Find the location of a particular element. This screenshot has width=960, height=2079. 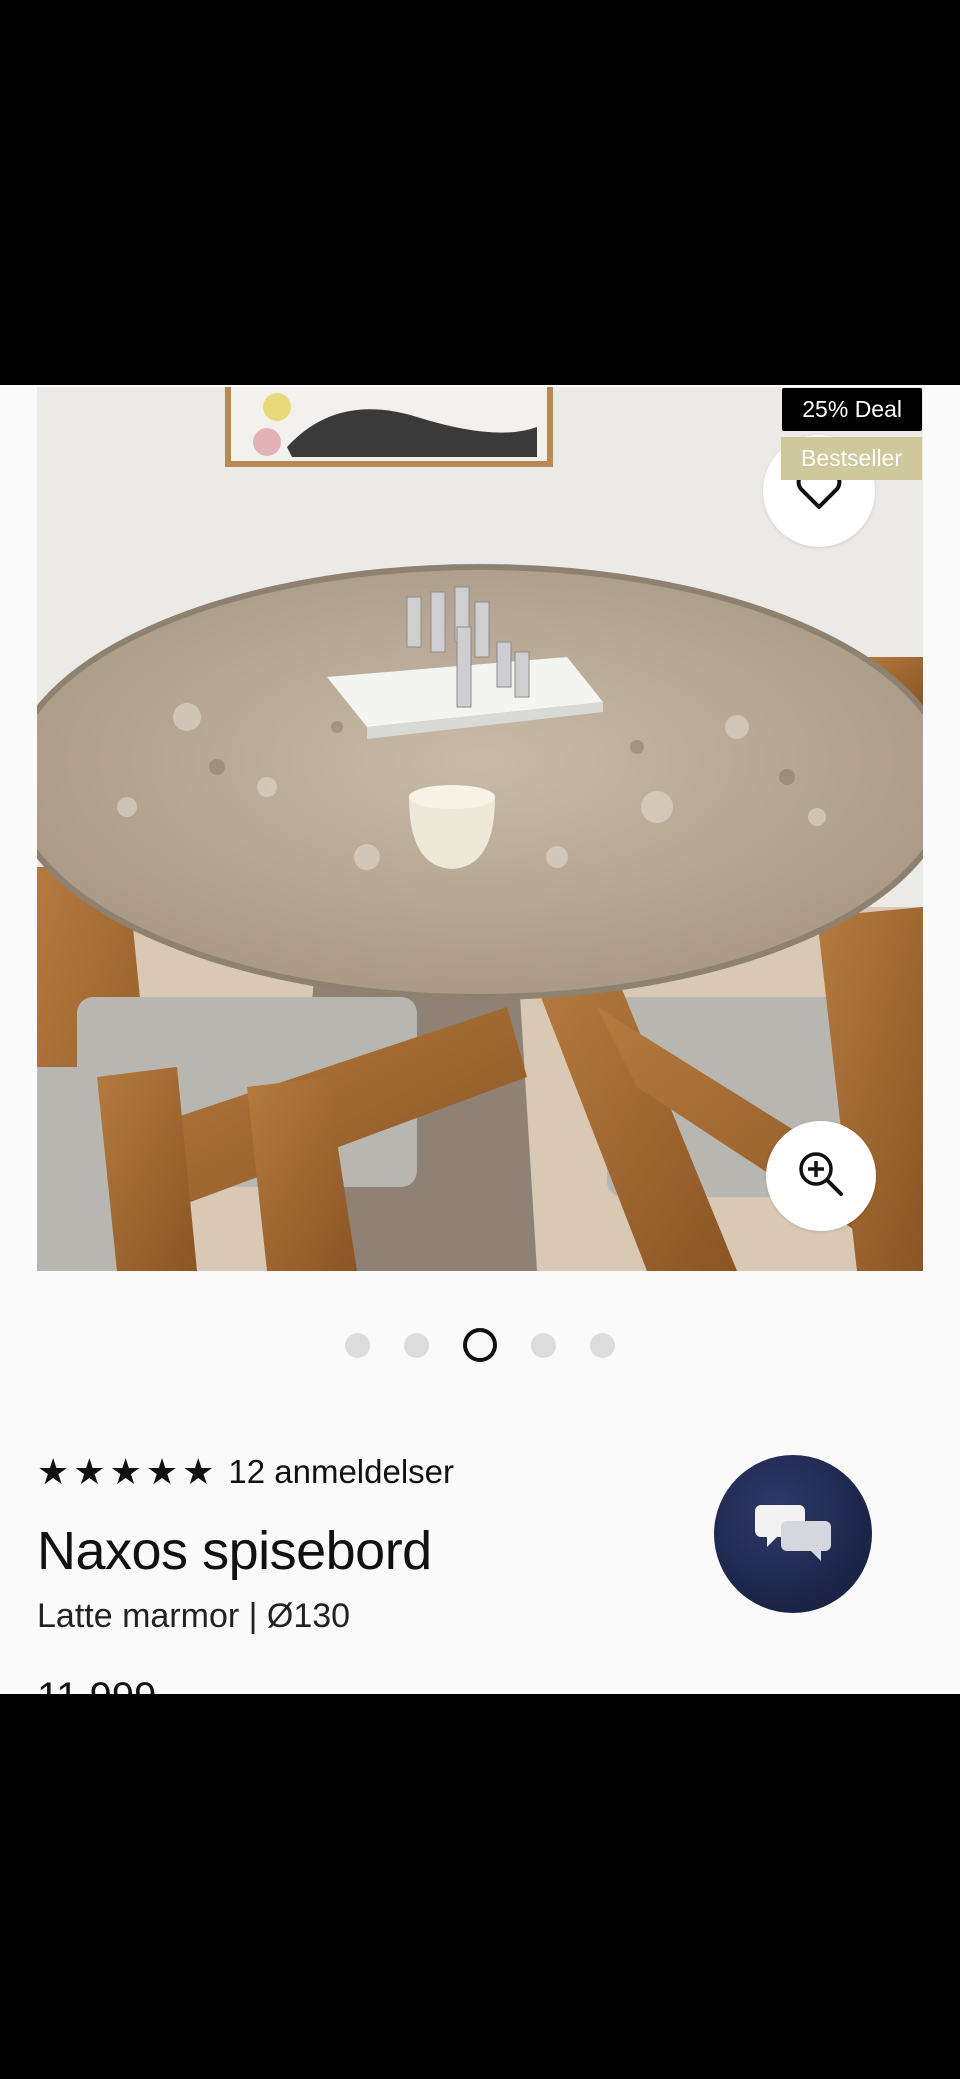

bestseller-badge: Bestseller is located at coordinates (851, 458).